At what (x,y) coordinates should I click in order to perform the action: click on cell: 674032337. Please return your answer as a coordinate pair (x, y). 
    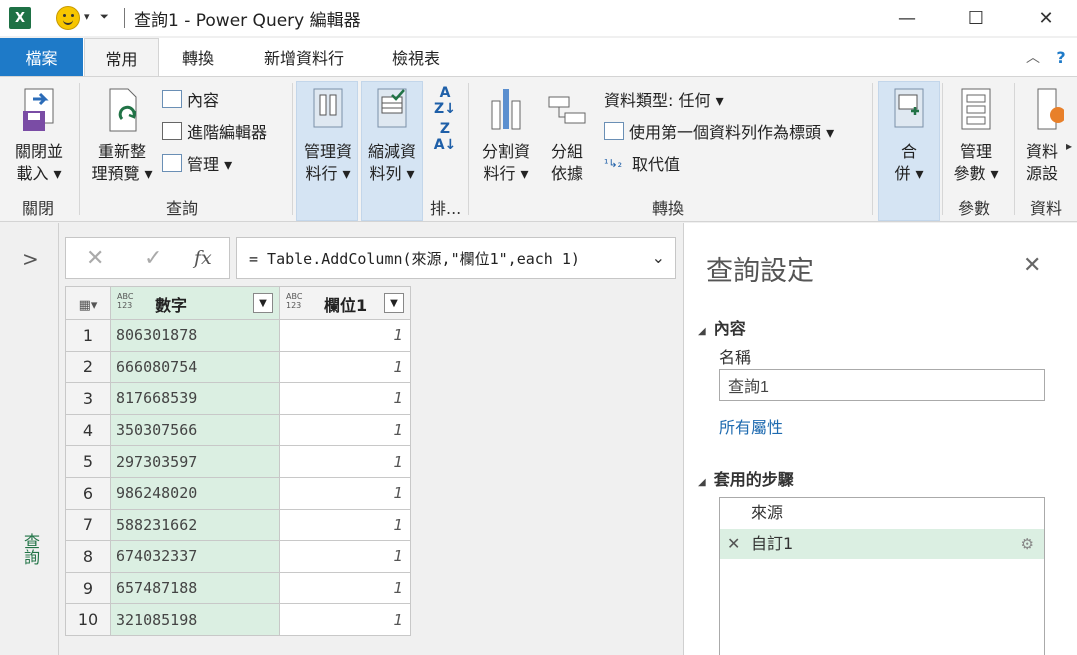
    Looking at the image, I should click on (195, 556).